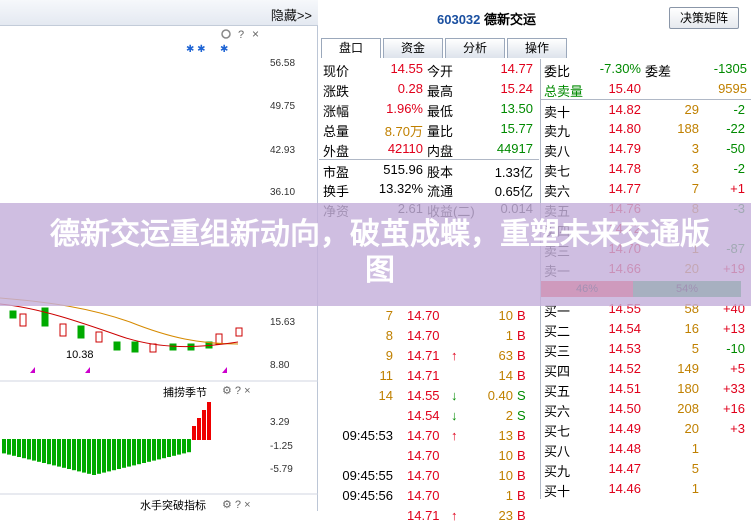 The width and height of the screenshot is (751, 526). I want to click on sell-level: 卖十 14.82 29 -2, so click(646, 109).